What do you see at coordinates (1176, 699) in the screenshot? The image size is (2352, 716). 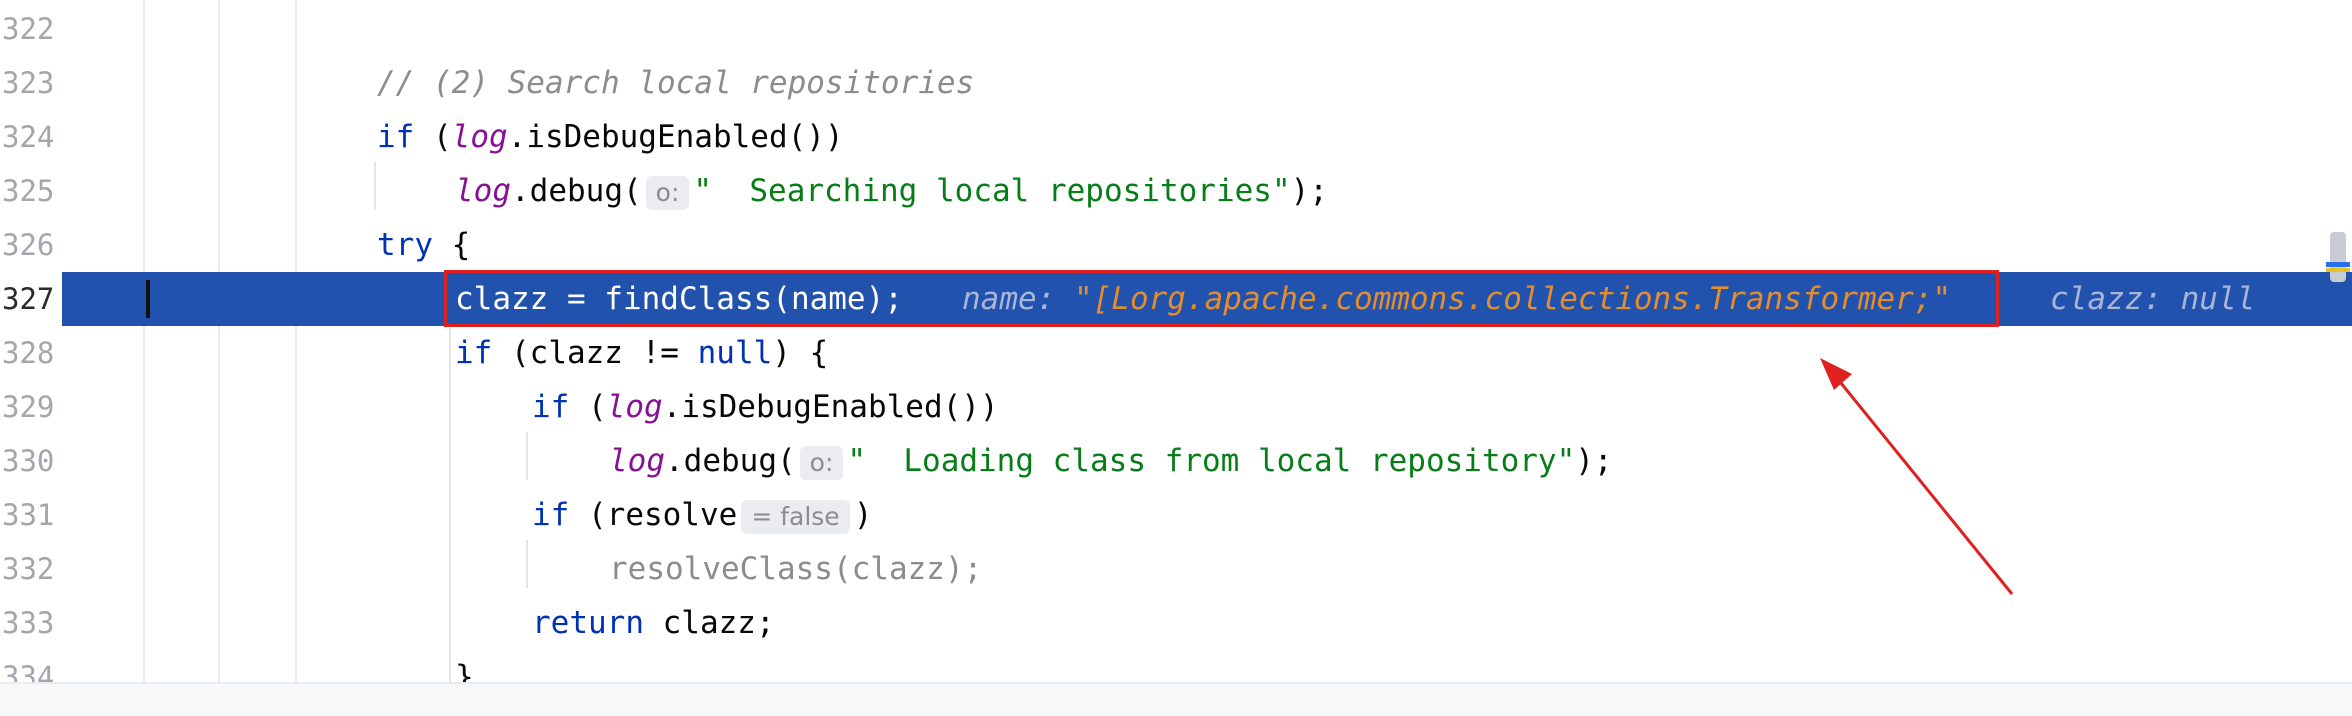 I see `editor-bottom-bar` at bounding box center [1176, 699].